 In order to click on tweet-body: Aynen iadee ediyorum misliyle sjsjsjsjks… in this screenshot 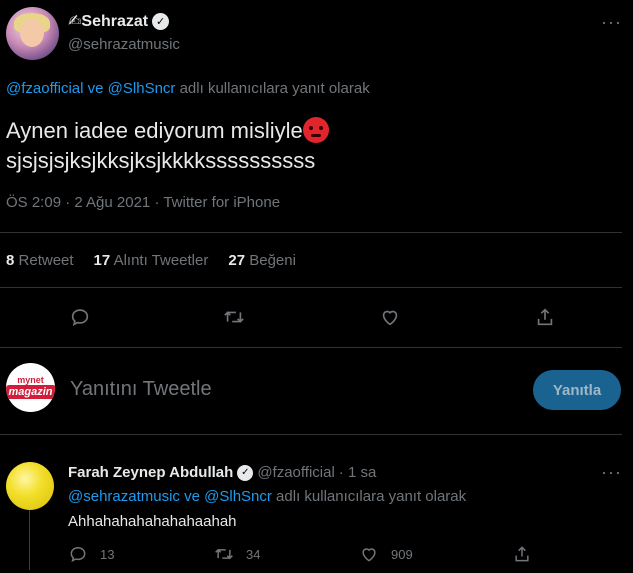, I will do `click(306, 146)`.